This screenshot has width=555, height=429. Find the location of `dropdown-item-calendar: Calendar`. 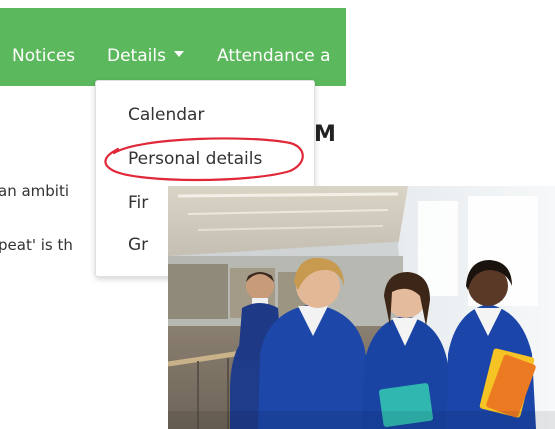

dropdown-item-calendar: Calendar is located at coordinates (166, 115).